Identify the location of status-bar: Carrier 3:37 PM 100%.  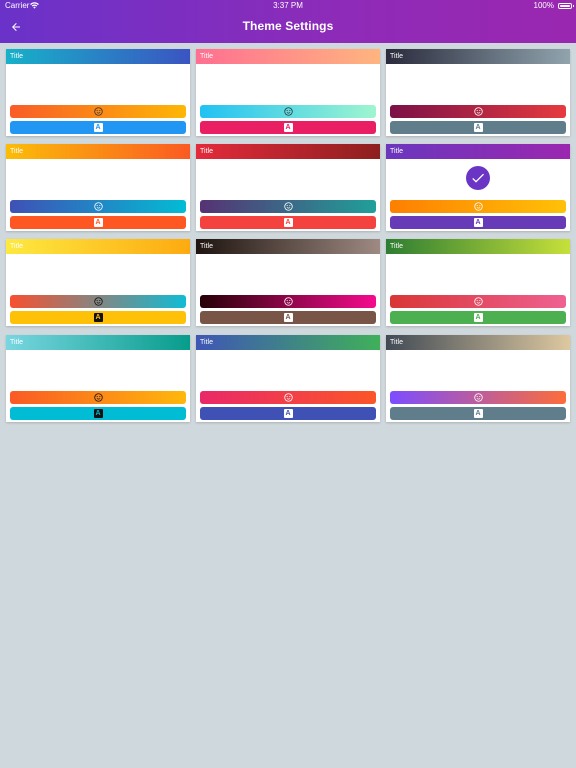
(288, 6).